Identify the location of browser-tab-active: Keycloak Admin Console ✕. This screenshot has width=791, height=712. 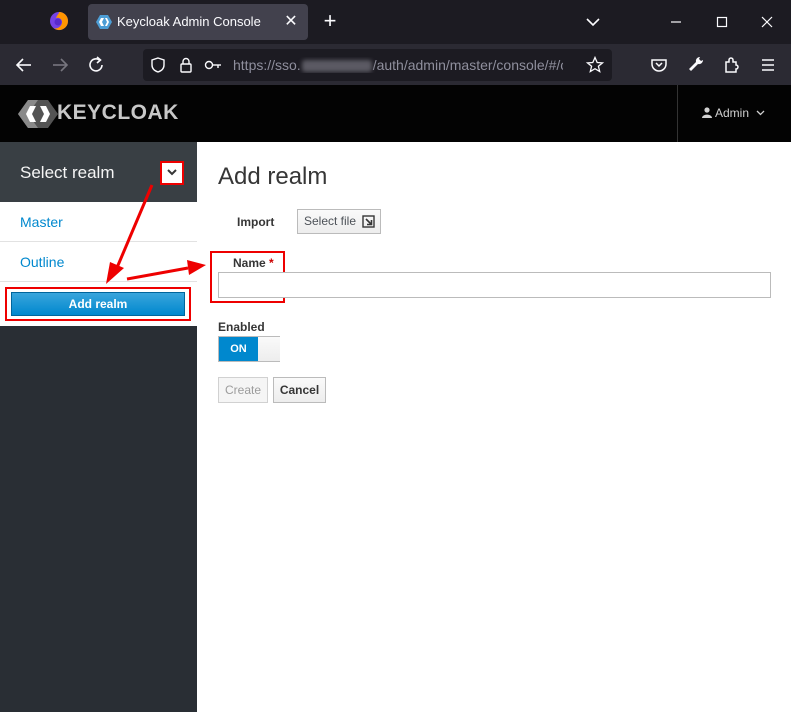
(198, 22).